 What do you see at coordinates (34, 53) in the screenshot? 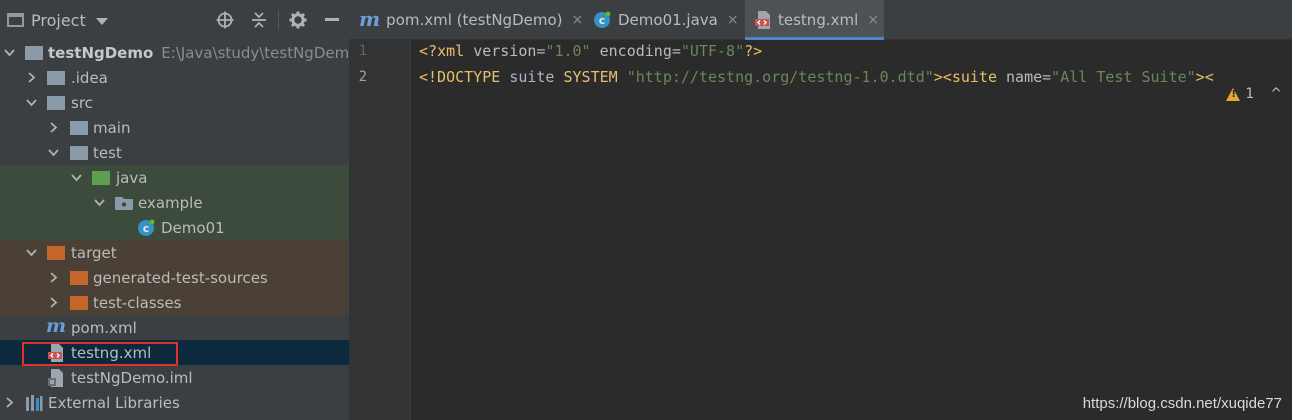
I see `module-folder-icon` at bounding box center [34, 53].